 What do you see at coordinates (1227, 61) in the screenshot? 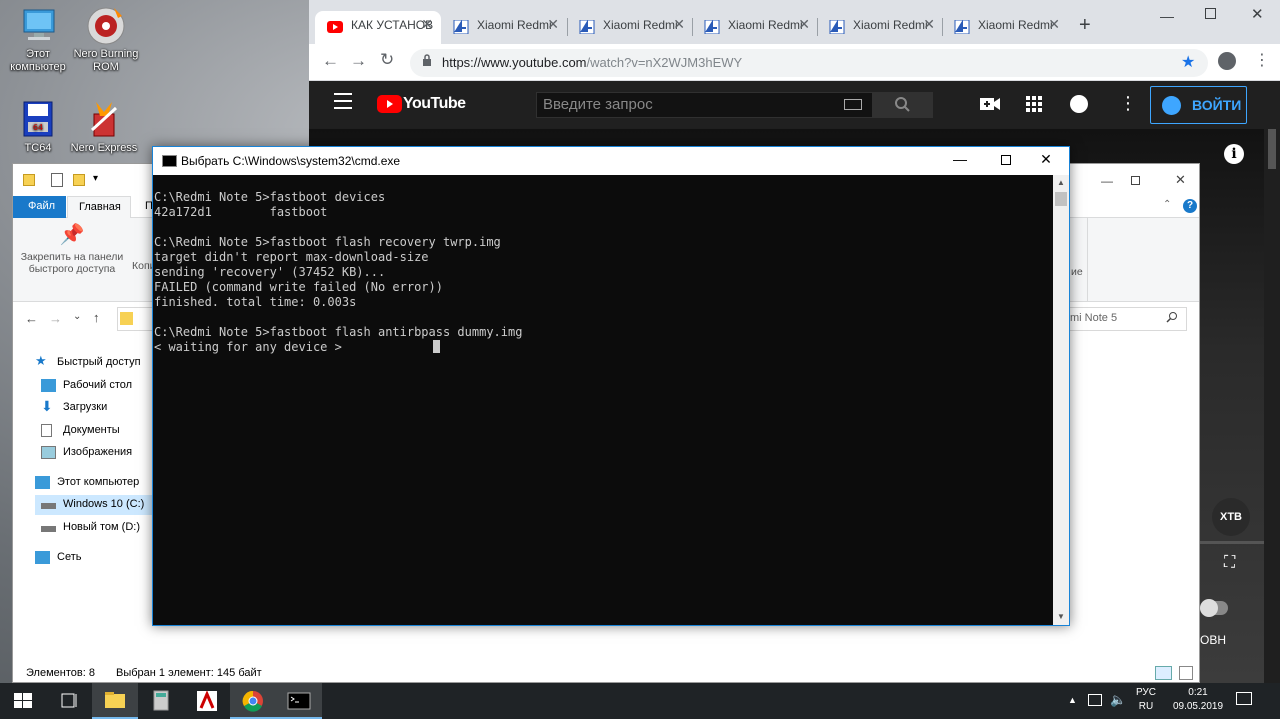
I see `profile-icon` at bounding box center [1227, 61].